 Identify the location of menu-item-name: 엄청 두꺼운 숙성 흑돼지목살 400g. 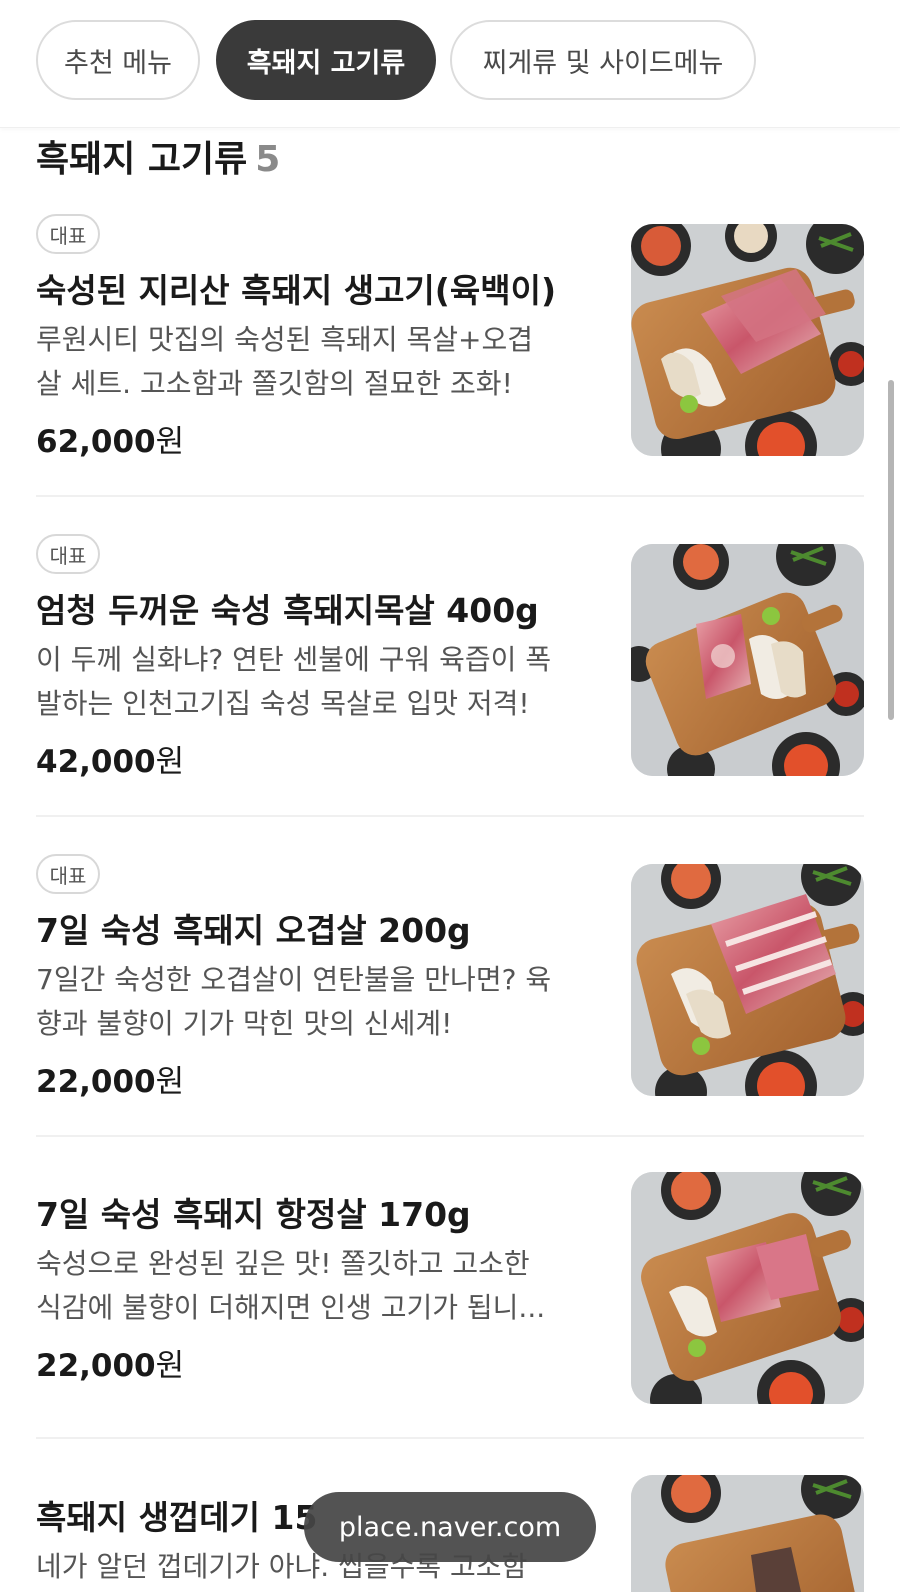
(287, 610).